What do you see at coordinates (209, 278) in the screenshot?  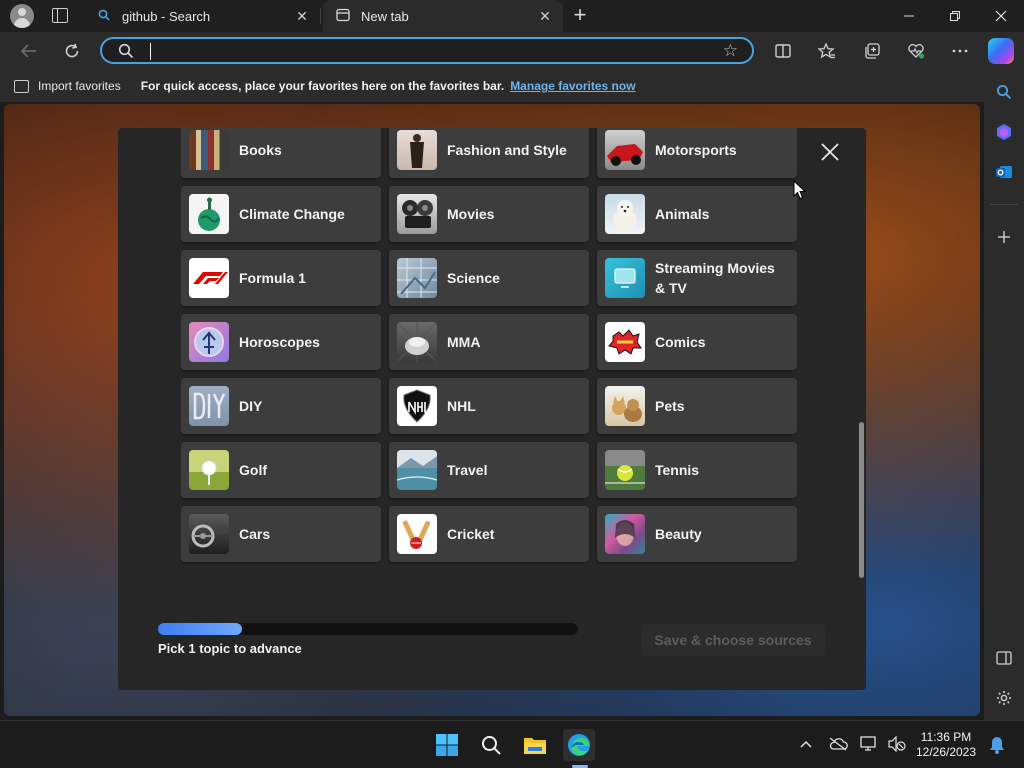 I see `formula1-thumbnail` at bounding box center [209, 278].